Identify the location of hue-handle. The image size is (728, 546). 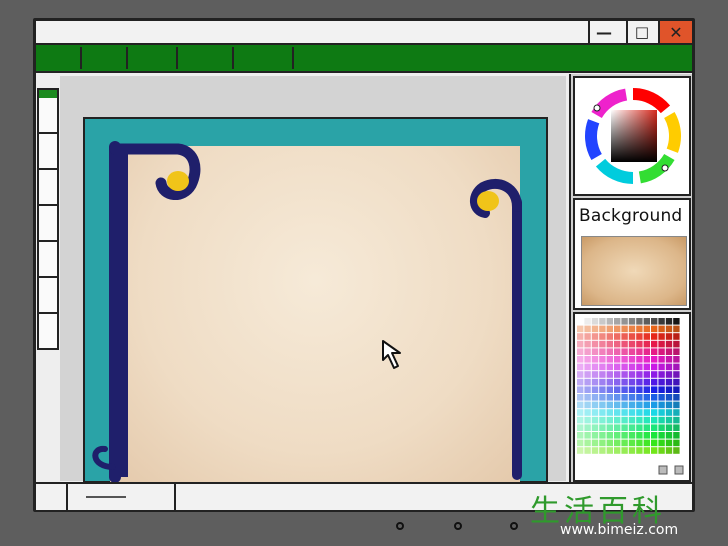
(597, 108).